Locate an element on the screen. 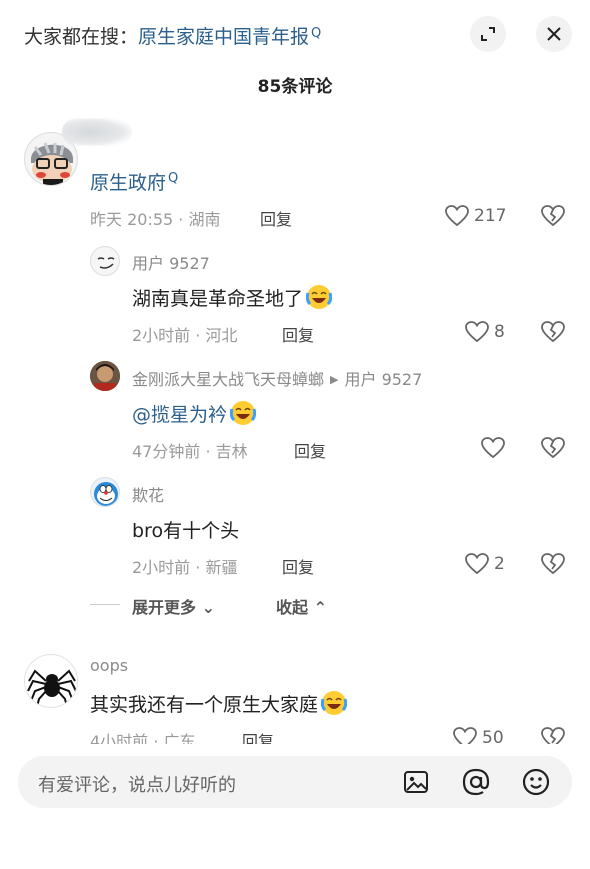  reply-text: bro有十个头 is located at coordinates (186, 531).